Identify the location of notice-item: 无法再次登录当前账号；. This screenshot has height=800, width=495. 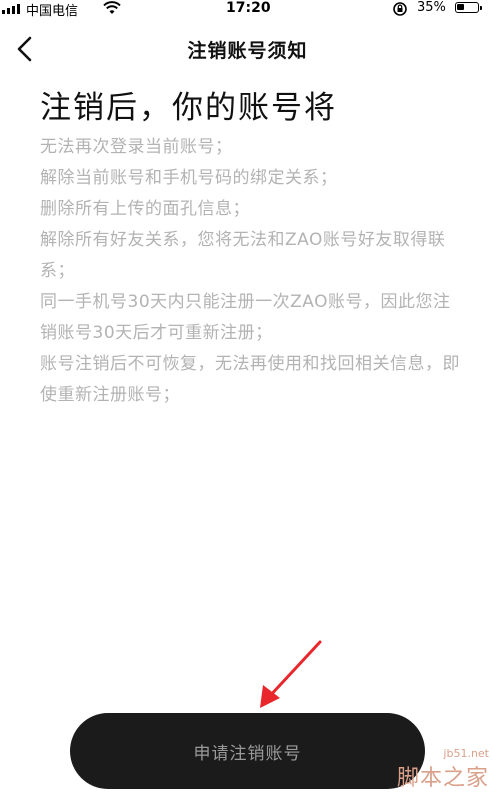
(136, 147).